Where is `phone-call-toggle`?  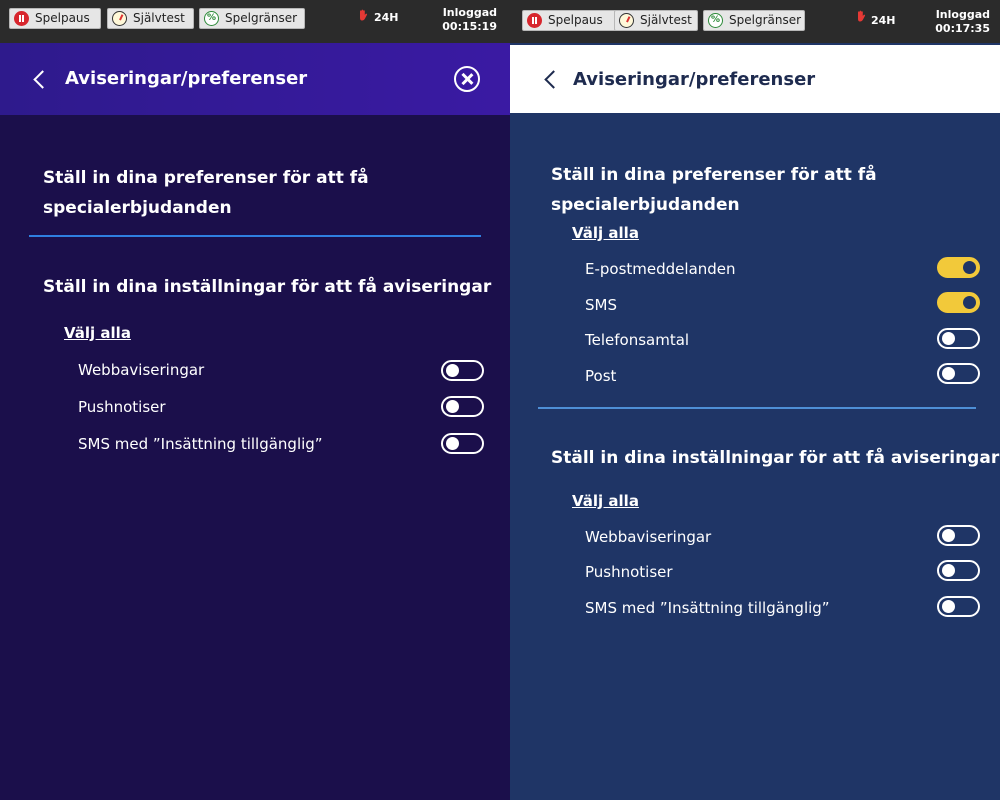
phone-call-toggle is located at coordinates (958, 338).